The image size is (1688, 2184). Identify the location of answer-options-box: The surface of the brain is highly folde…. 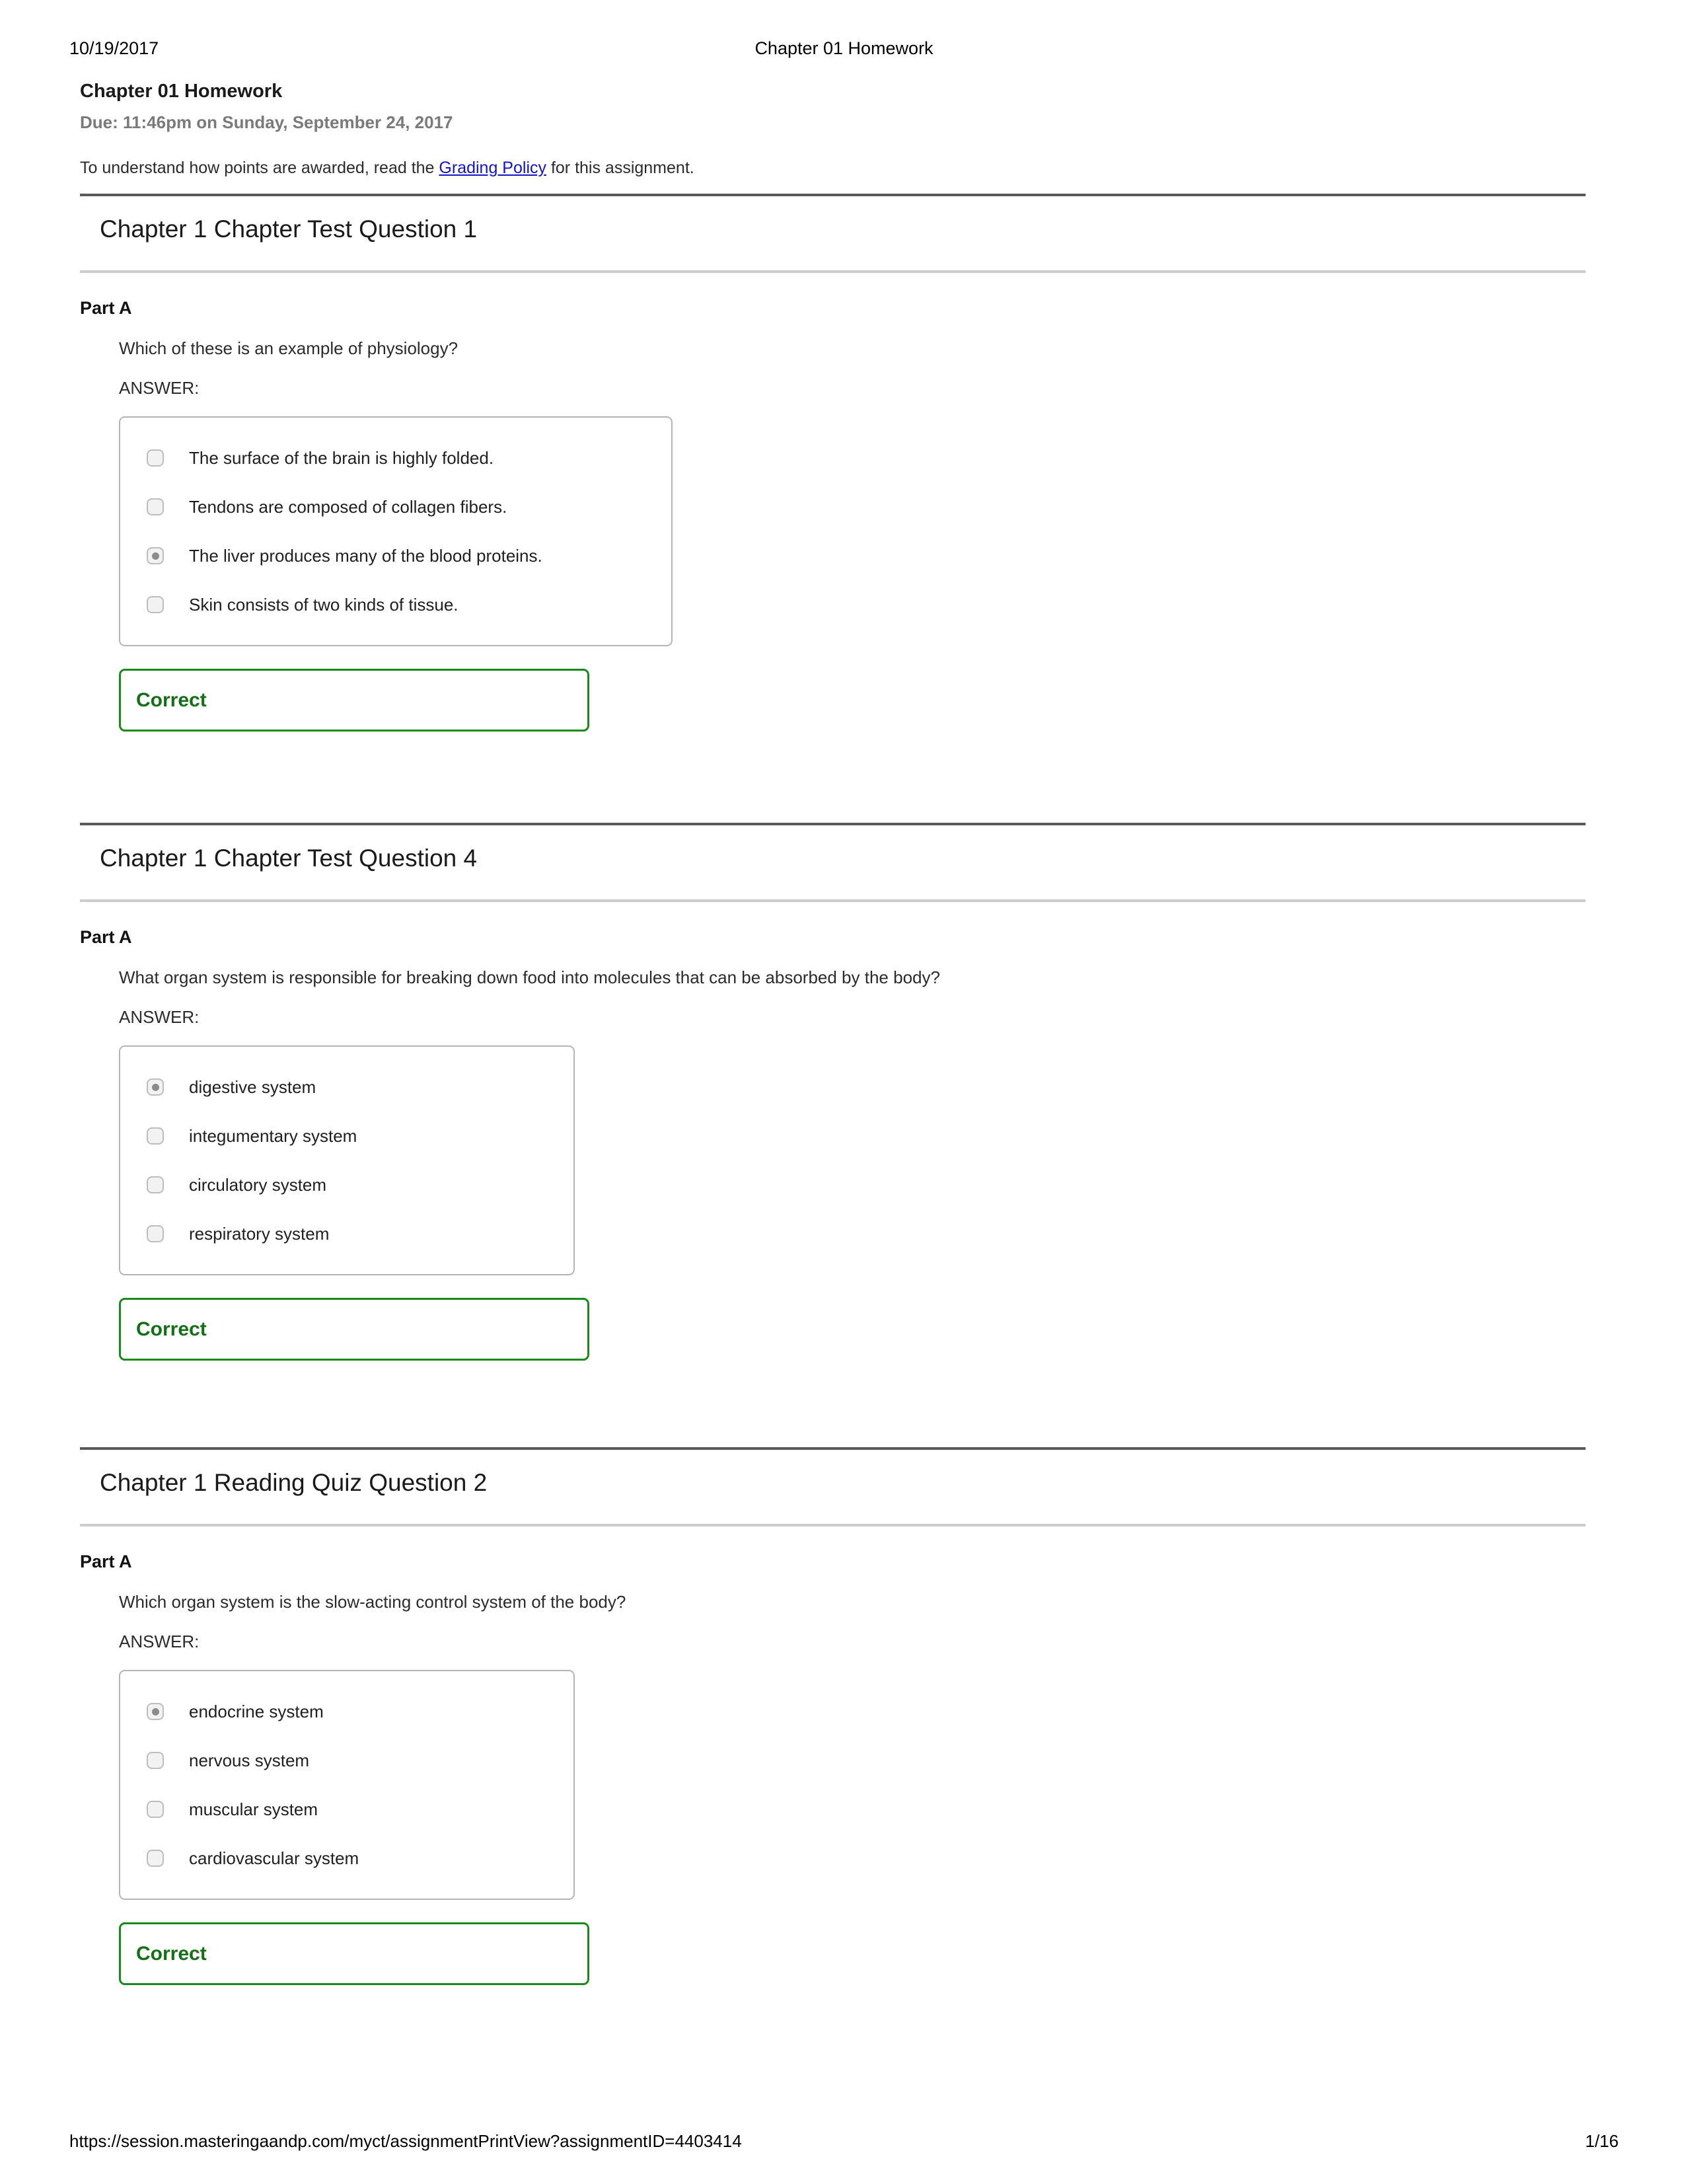
(396, 531).